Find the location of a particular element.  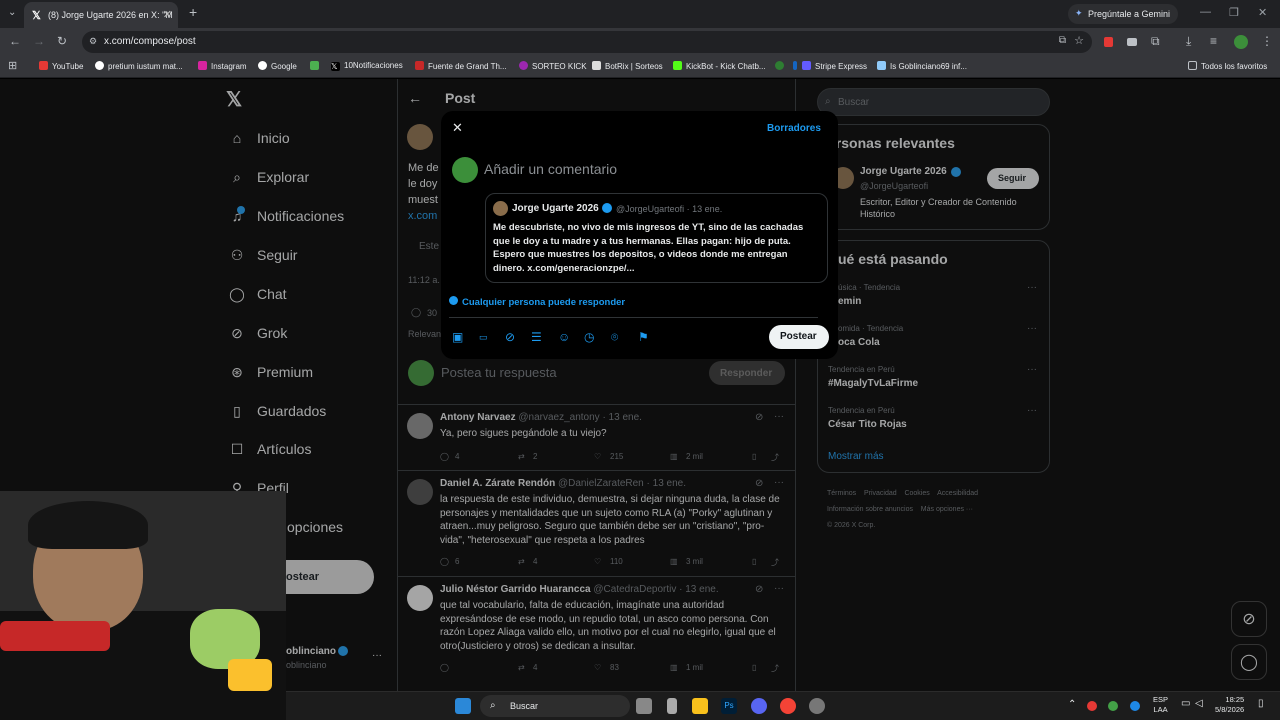

task-view-icon is located at coordinates (644, 706).